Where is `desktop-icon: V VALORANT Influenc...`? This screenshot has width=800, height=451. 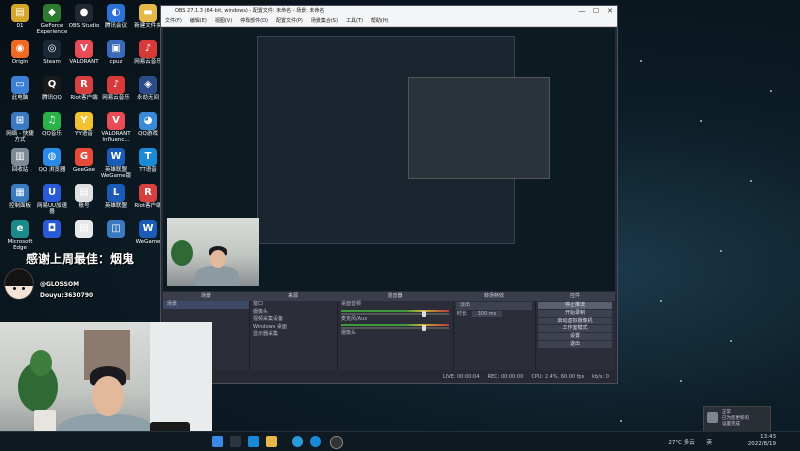 desktop-icon: V VALORANT Influenc... is located at coordinates (116, 126).